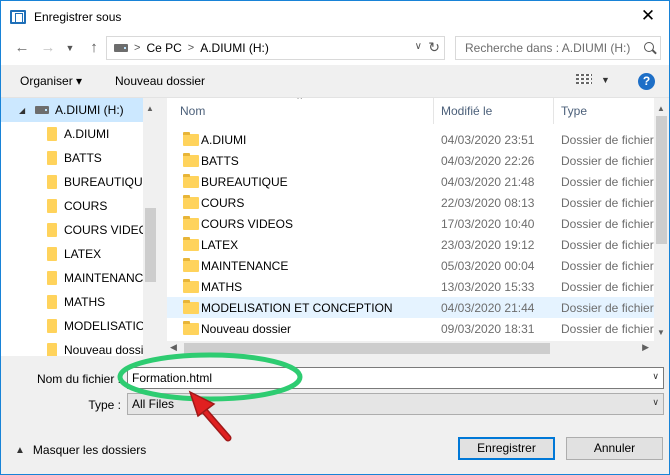 Image resolution: width=670 pixels, height=475 pixels. What do you see at coordinates (48, 48) in the screenshot?
I see `forward-arrow-icon: →` at bounding box center [48, 48].